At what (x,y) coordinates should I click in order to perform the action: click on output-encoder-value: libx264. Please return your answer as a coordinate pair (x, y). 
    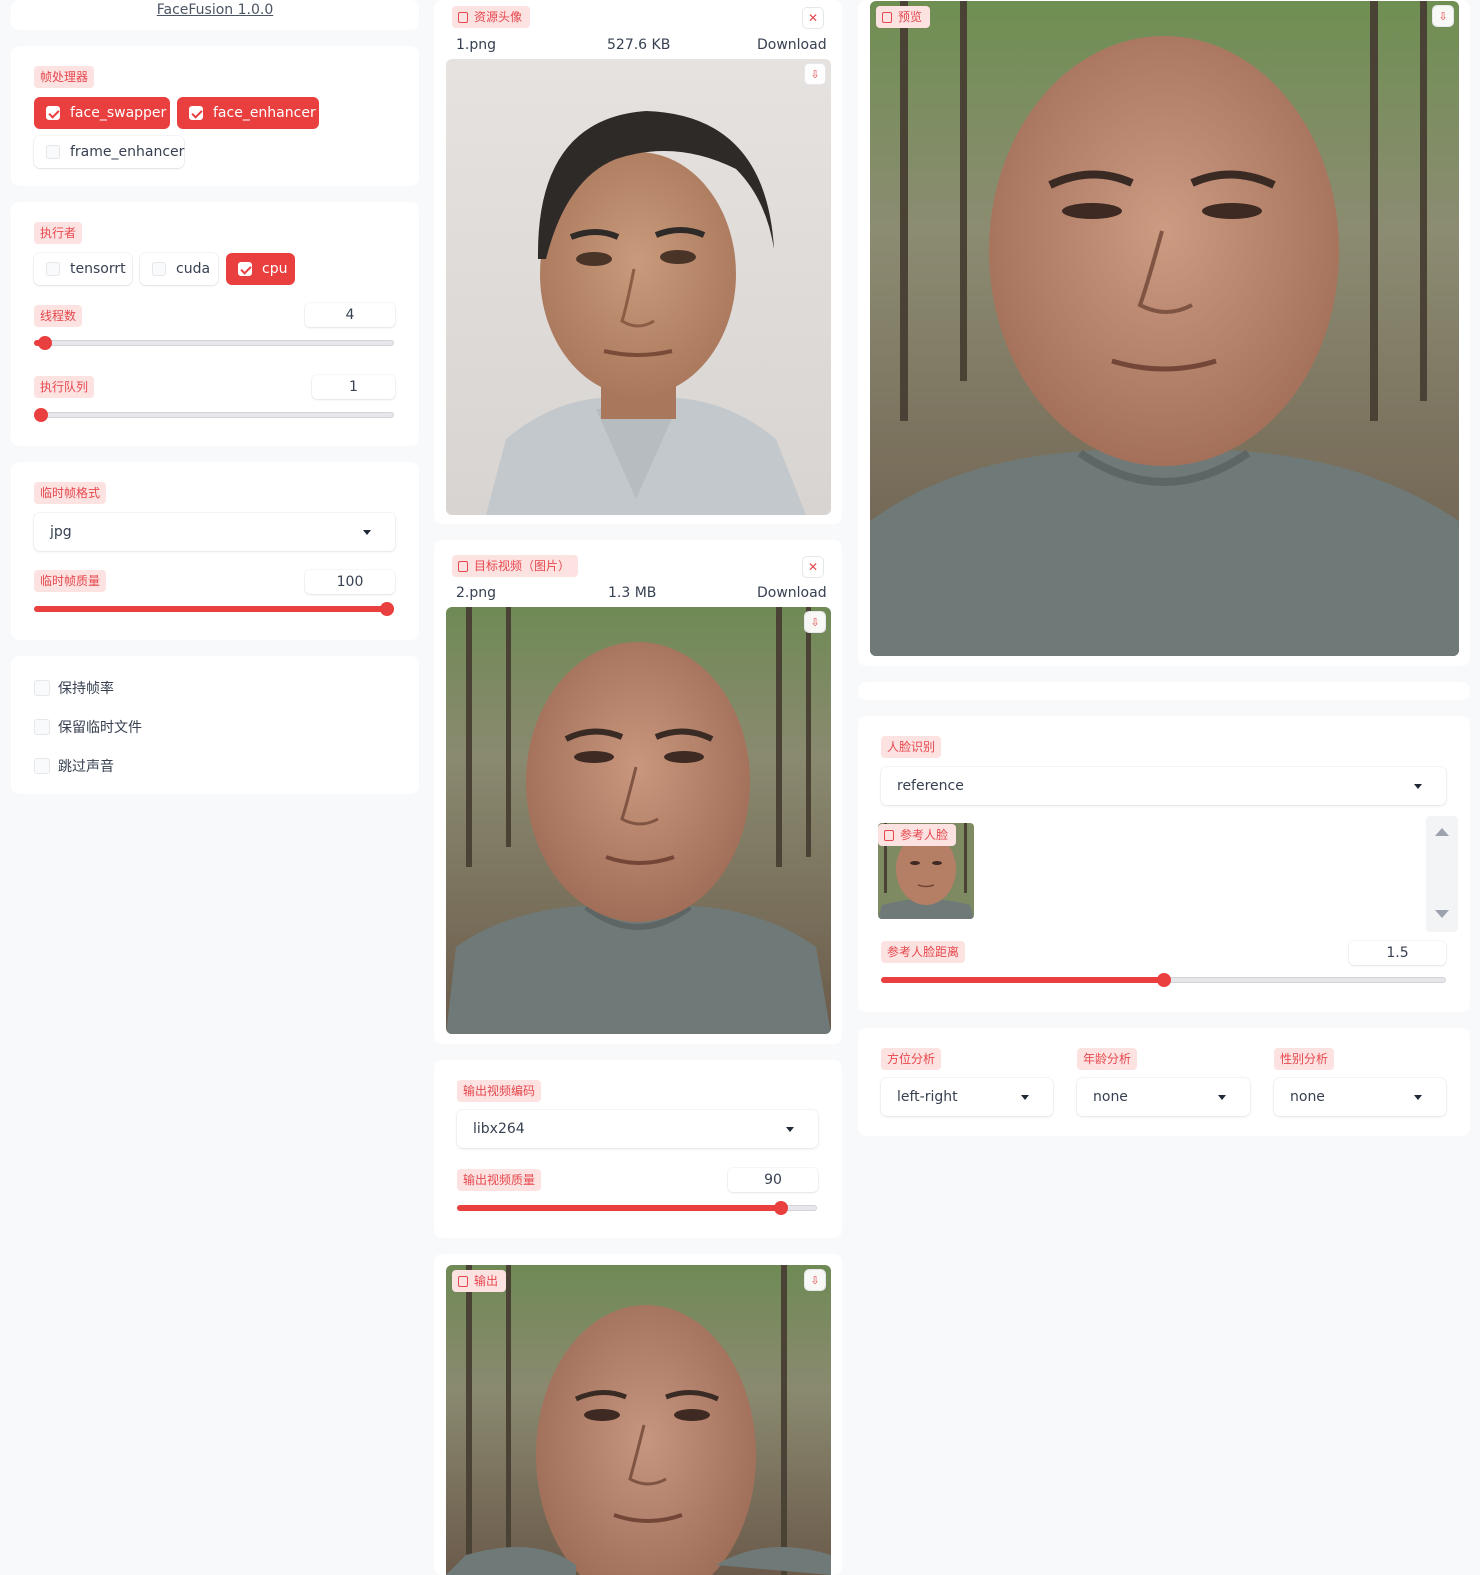
    Looking at the image, I should click on (499, 1129).